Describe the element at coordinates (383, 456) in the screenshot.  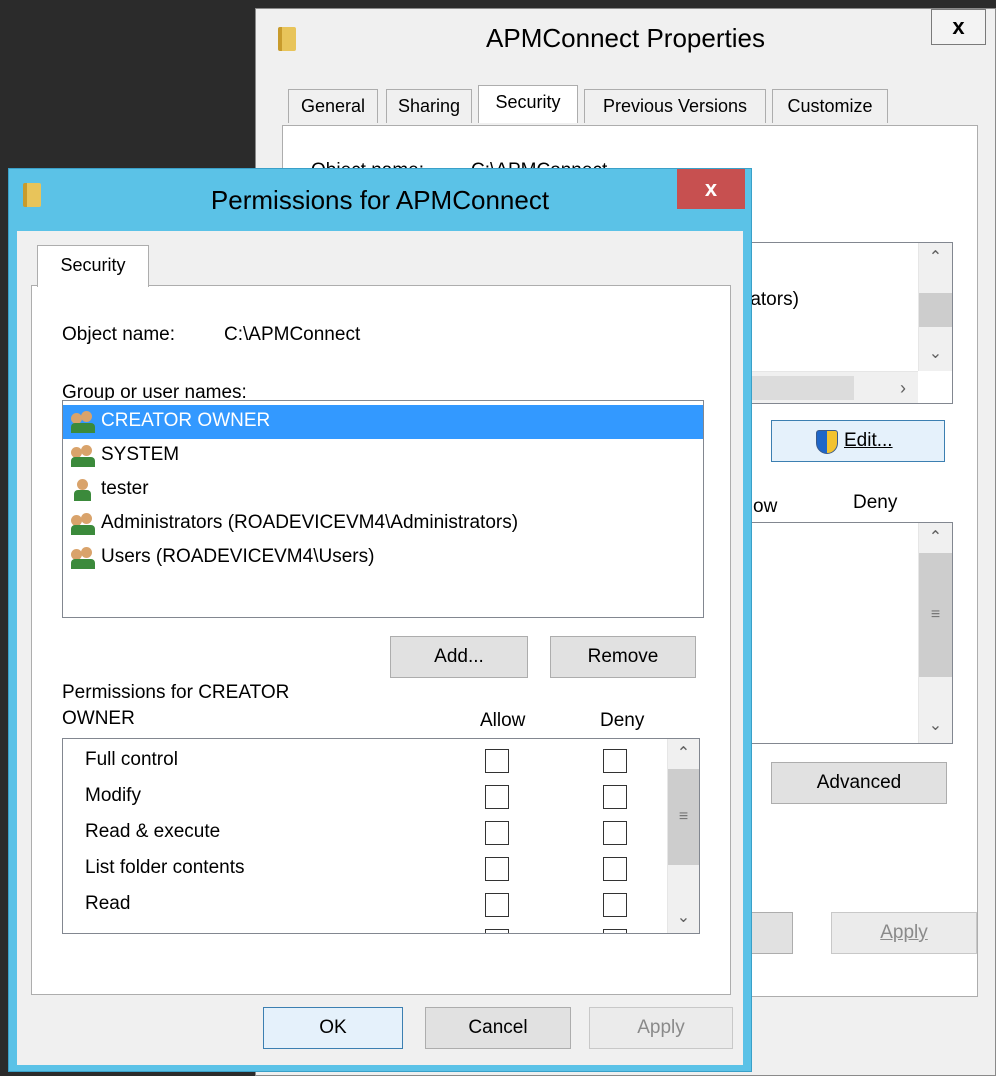
I see `user-list-item: SYSTEM` at that location.